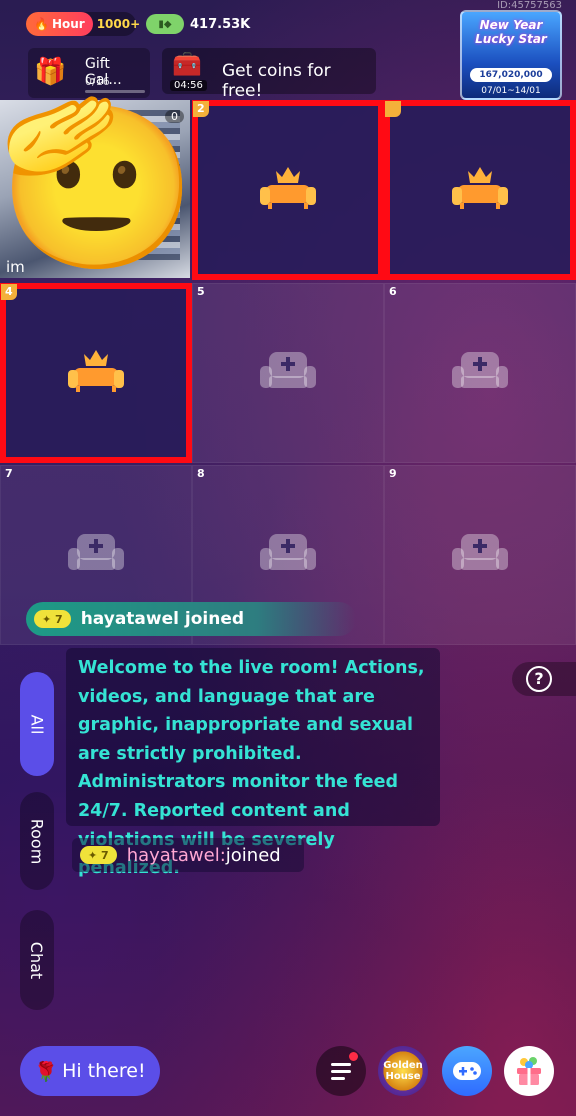 The height and width of the screenshot is (1116, 576). I want to click on hi-there-button: 🌹 Hi there!, so click(90, 1071).